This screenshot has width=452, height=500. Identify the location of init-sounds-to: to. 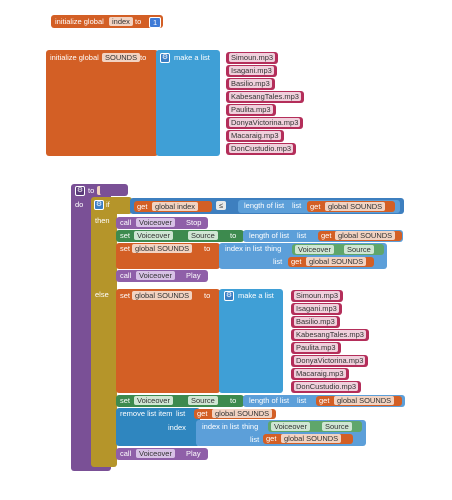
(143, 57).